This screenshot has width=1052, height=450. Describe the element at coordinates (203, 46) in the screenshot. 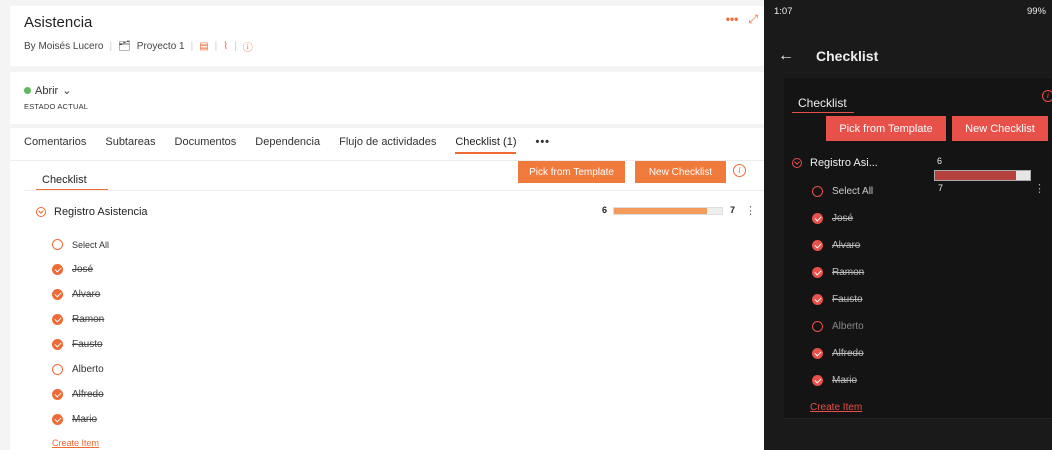

I see `comment-icon: ▤` at that location.